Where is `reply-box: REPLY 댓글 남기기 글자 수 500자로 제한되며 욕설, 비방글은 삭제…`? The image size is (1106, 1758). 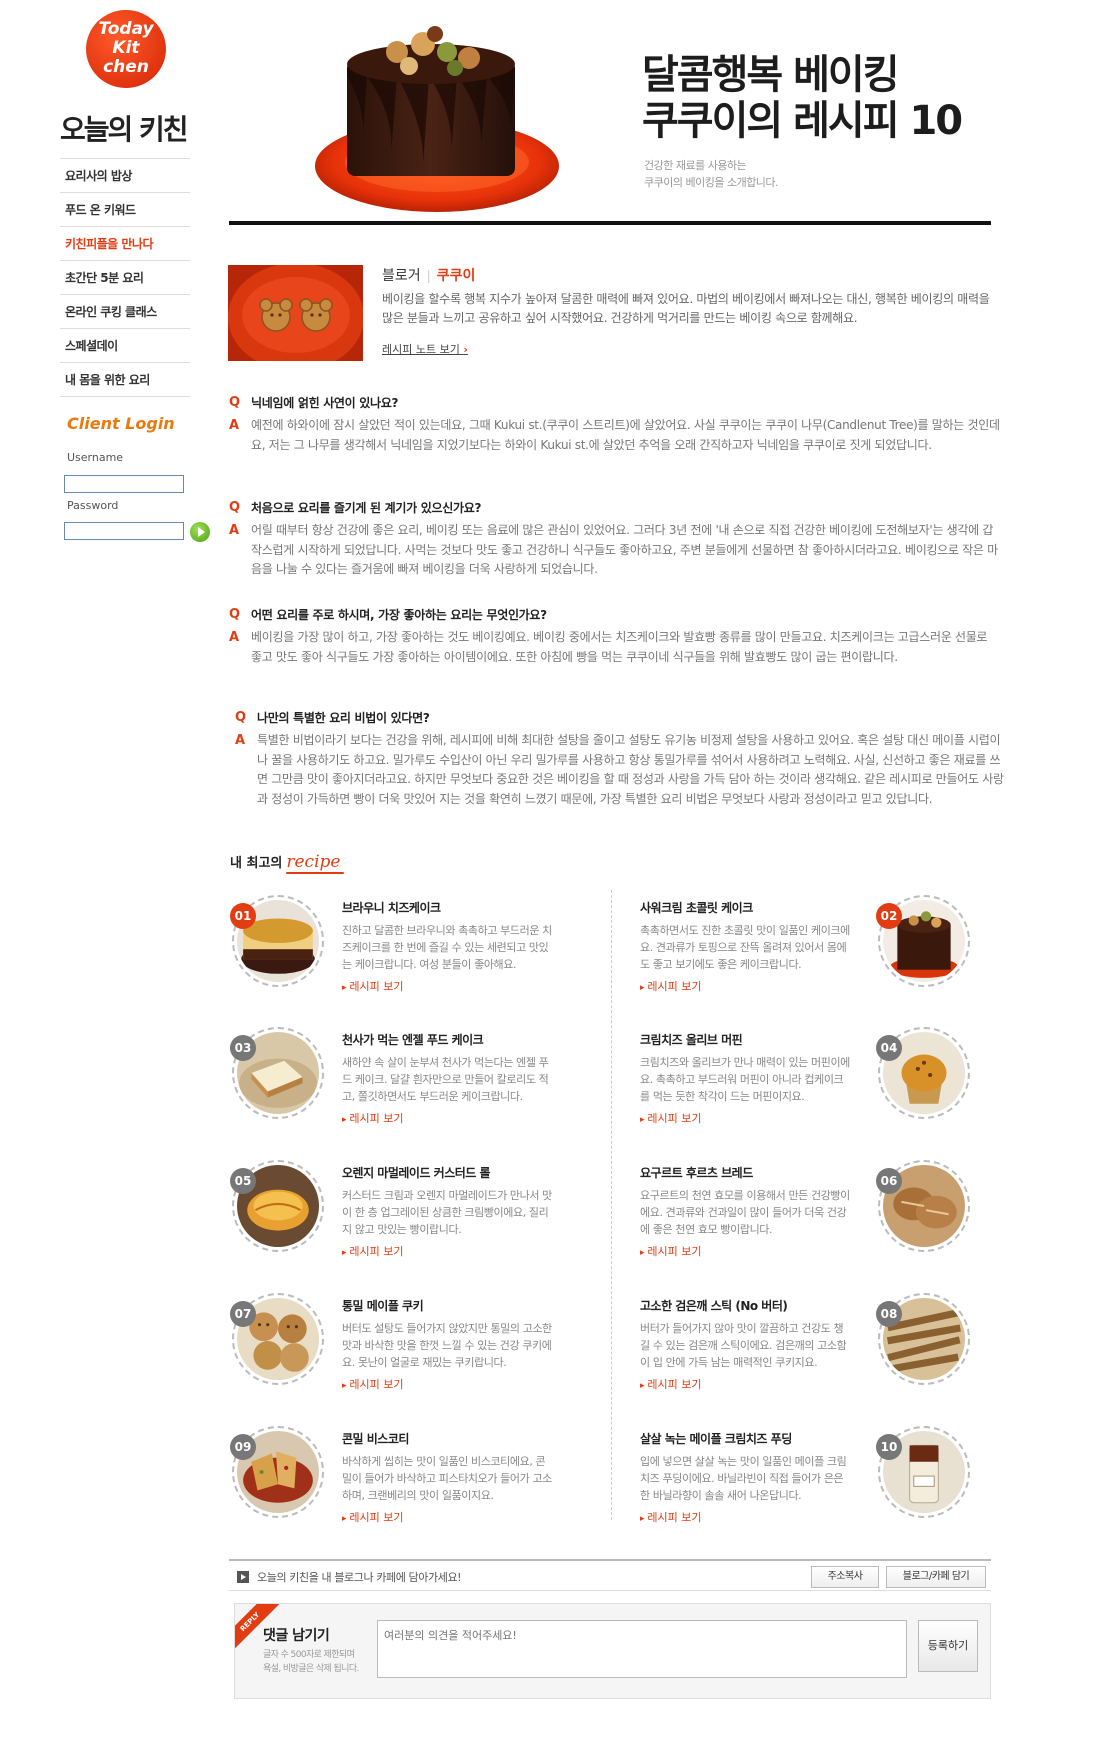 reply-box: REPLY 댓글 남기기 글자 수 500자로 제한되며 욕설, 비방글은 삭제… is located at coordinates (612, 1651).